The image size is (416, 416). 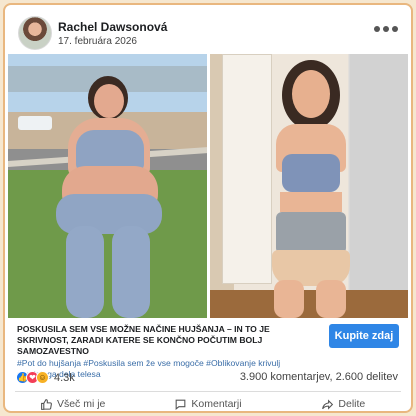 I want to click on avatar, so click(x=35, y=33).